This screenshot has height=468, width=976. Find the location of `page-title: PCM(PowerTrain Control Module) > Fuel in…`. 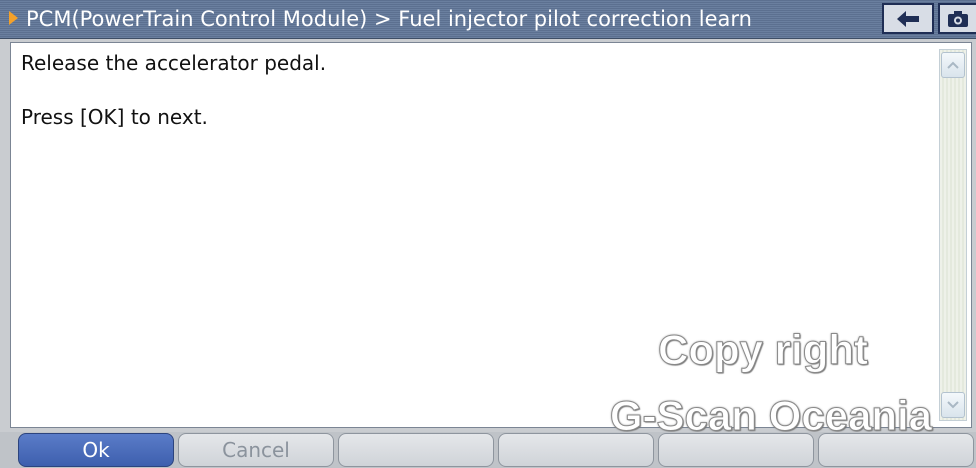

page-title: PCM(PowerTrain Control Module) > Fuel in… is located at coordinates (389, 19).